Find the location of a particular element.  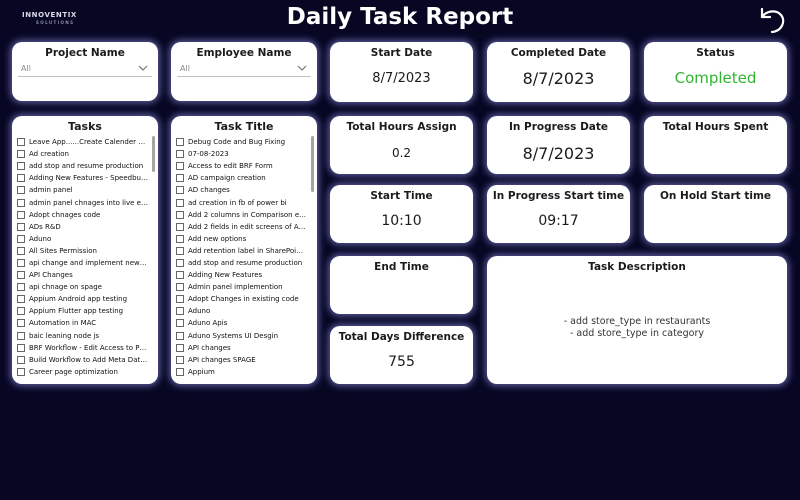

task-list-item: add stop and resume production is located at coordinates (82, 166).